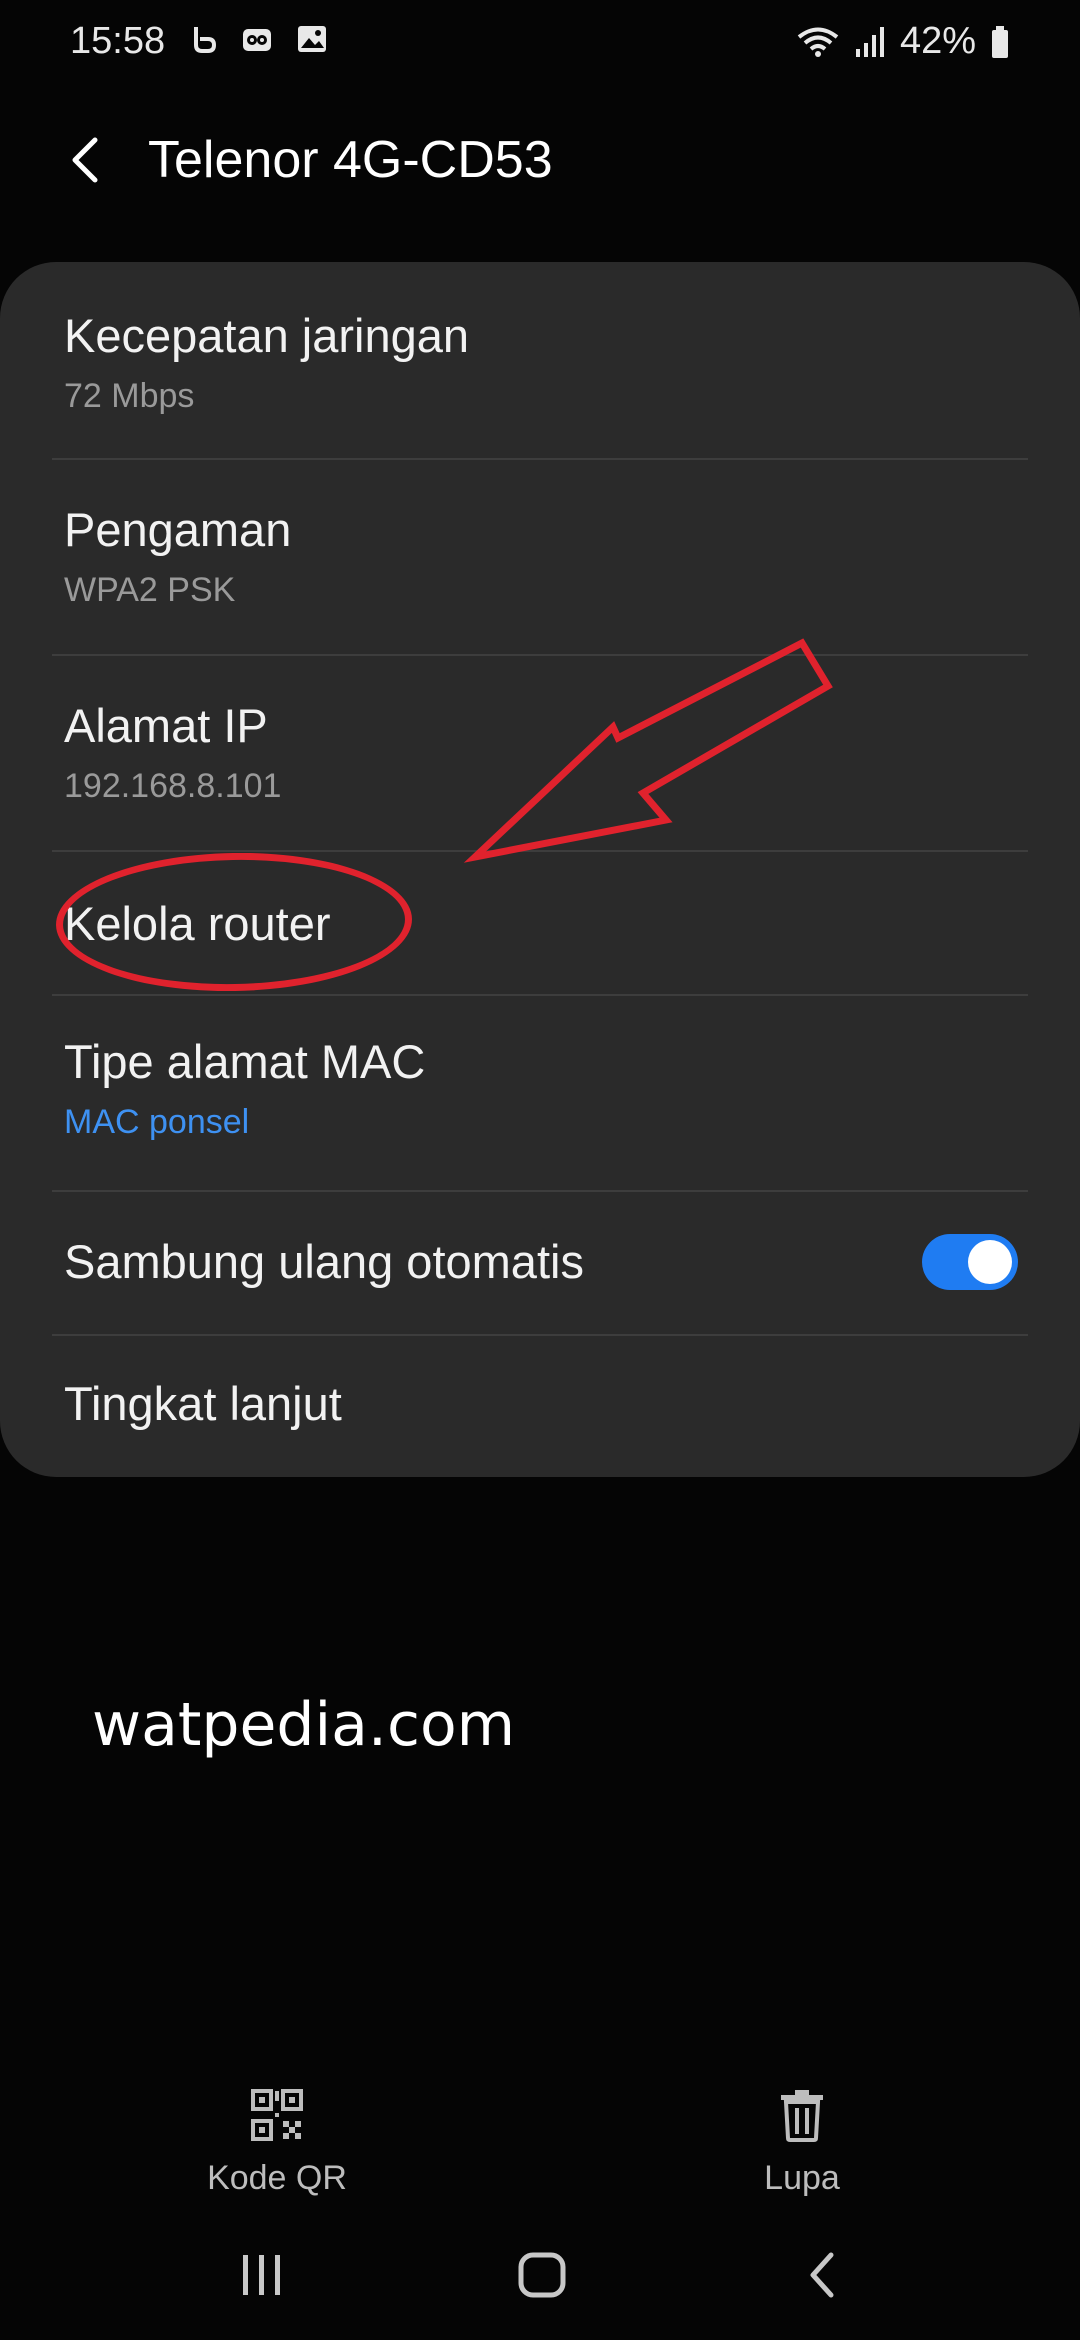  Describe the element at coordinates (869, 41) in the screenshot. I see `signal-icon` at that location.